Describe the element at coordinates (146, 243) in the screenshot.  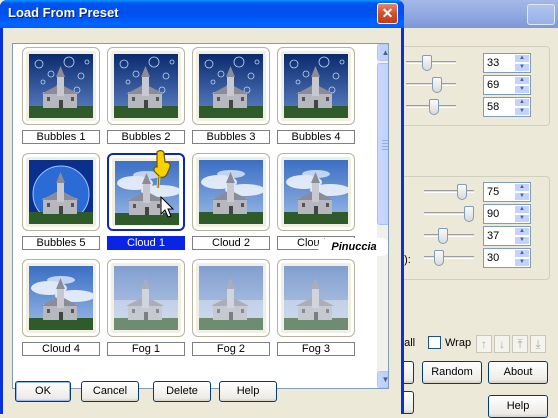
I see `preset-label: Cloud 1` at that location.